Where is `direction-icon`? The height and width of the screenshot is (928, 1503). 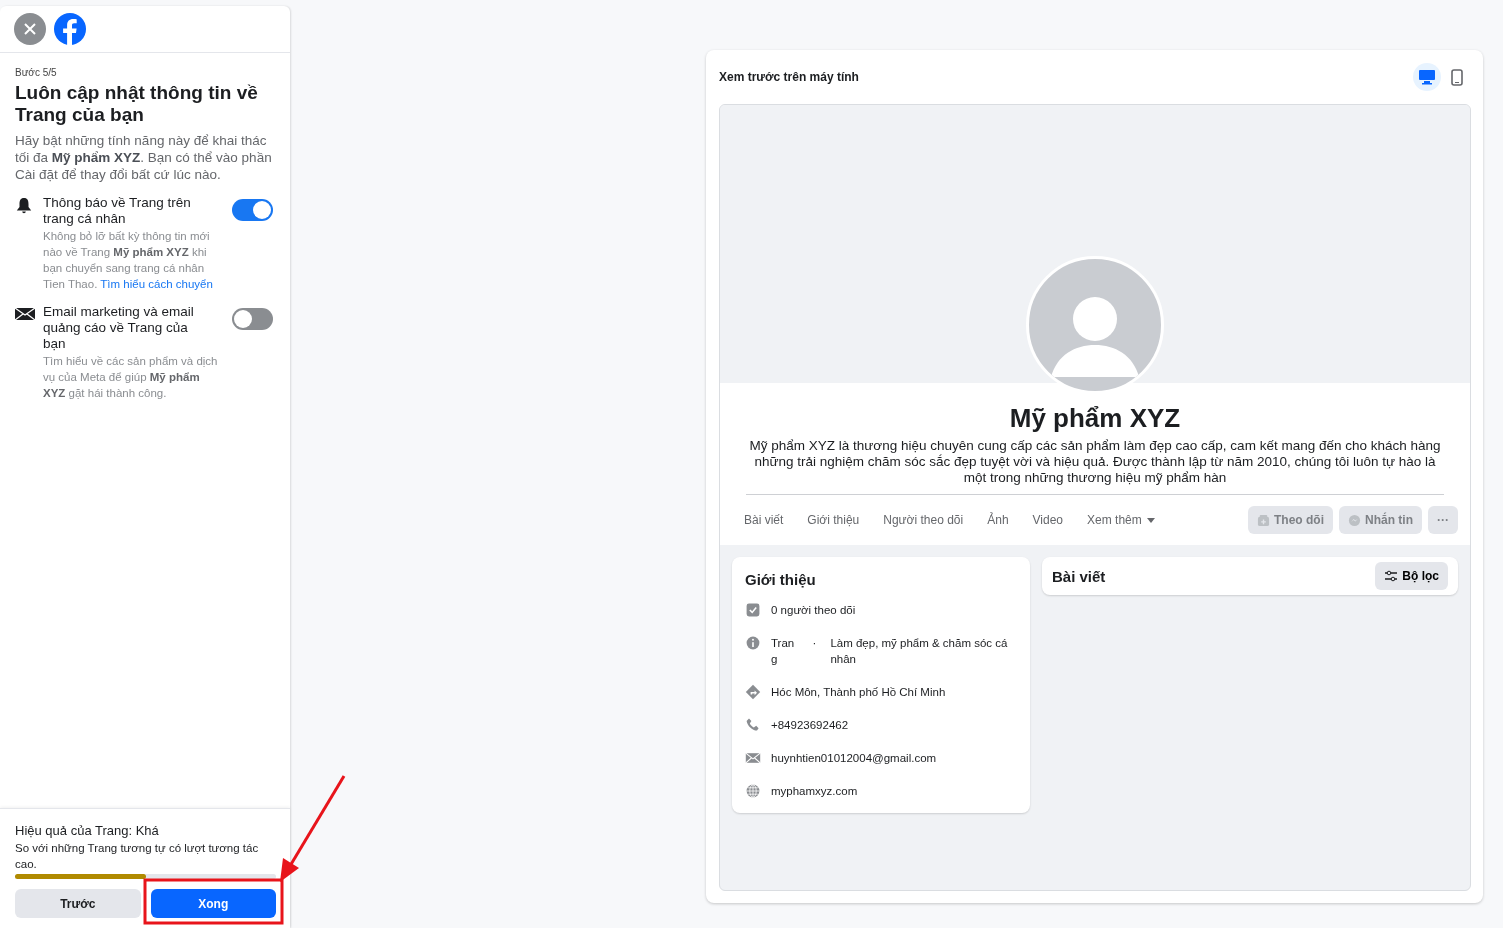
direction-icon is located at coordinates (753, 692).